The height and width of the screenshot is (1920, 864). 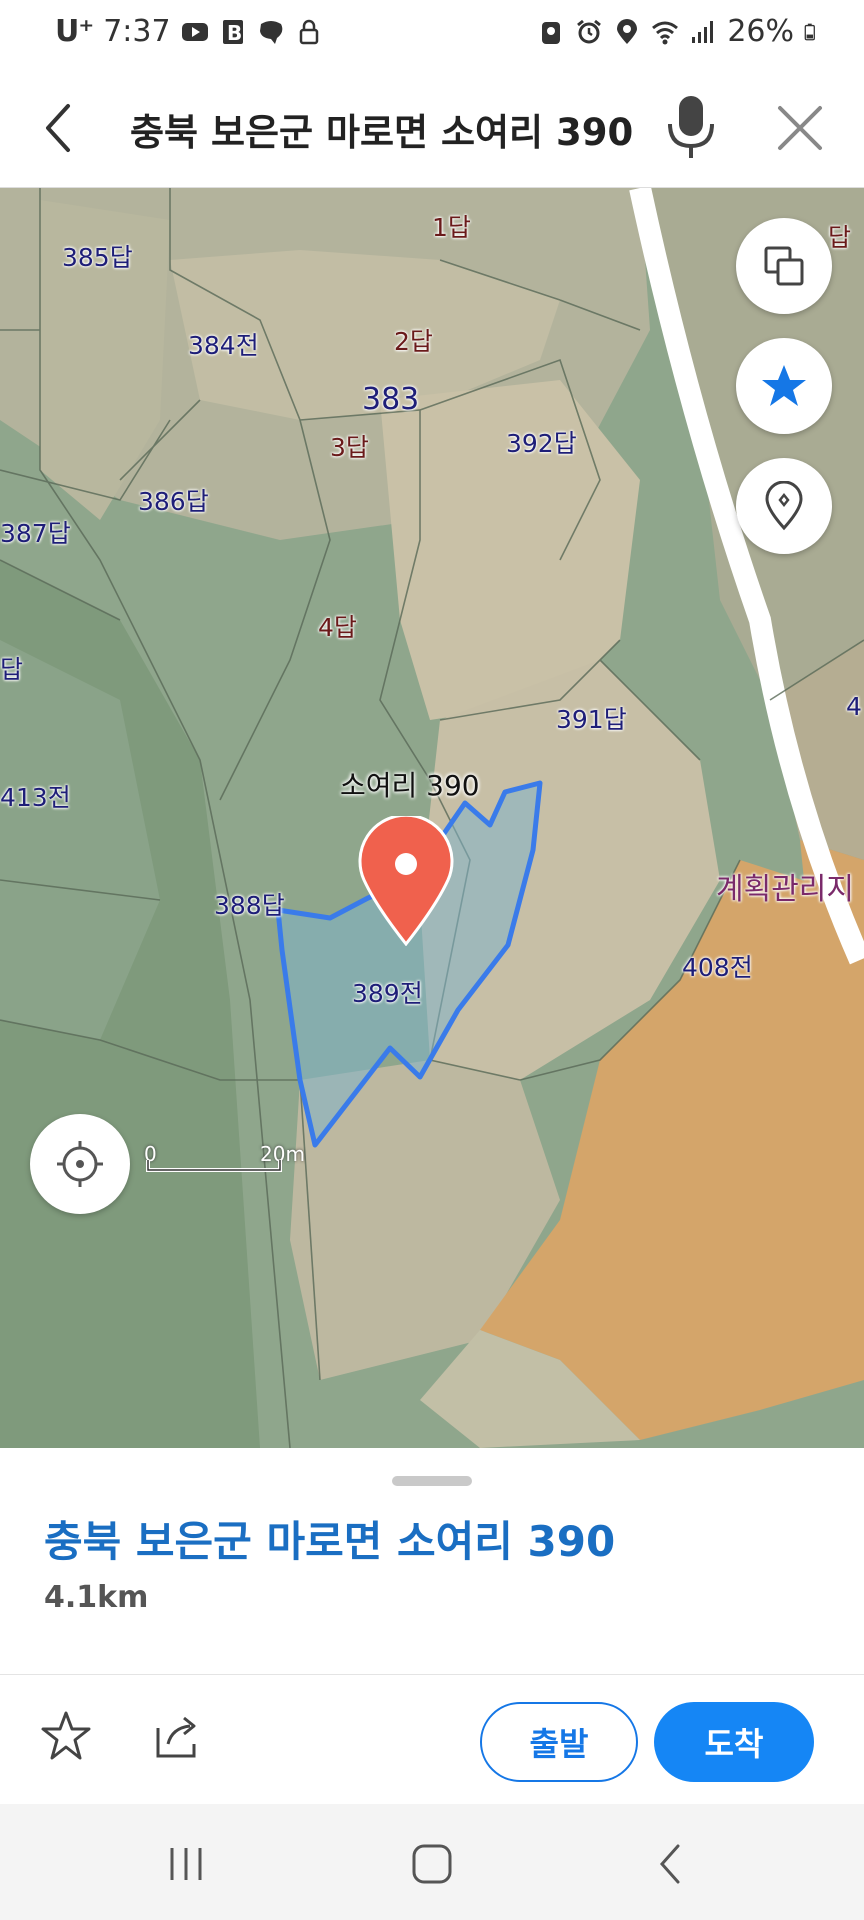 What do you see at coordinates (178, 1736) in the screenshot?
I see `share-icon` at bounding box center [178, 1736].